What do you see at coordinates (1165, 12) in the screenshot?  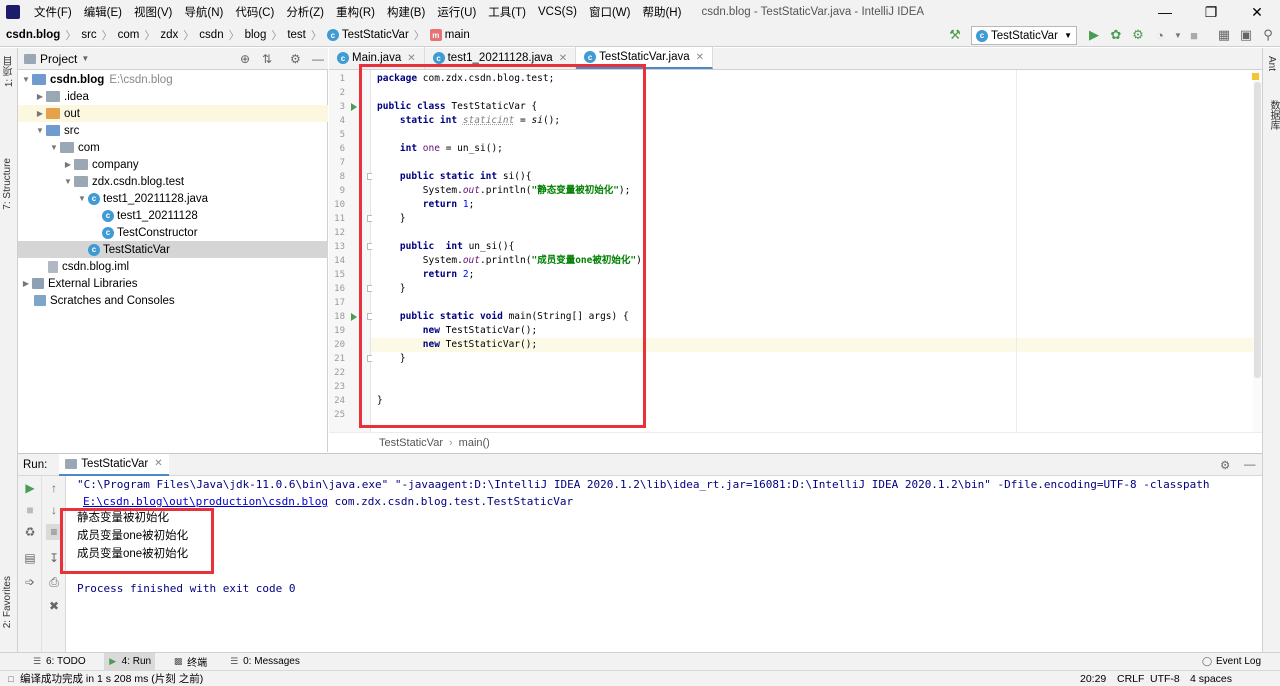 I see `minimize-icon: —` at bounding box center [1165, 12].